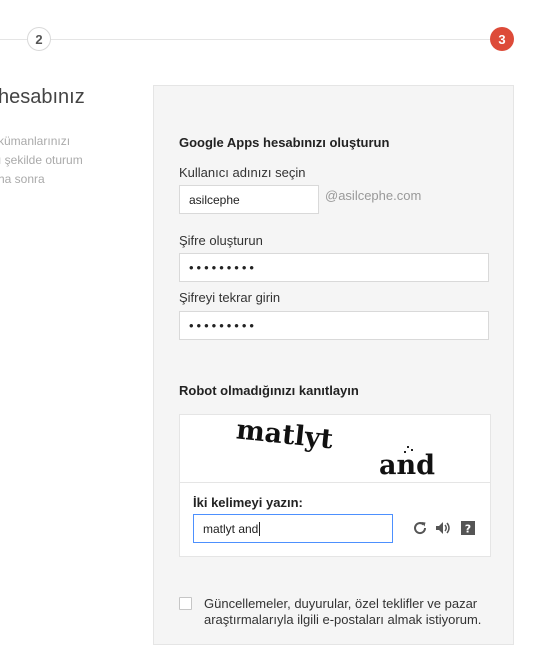  What do you see at coordinates (293, 528) in the screenshot?
I see `captcha-input: matlyt and` at bounding box center [293, 528].